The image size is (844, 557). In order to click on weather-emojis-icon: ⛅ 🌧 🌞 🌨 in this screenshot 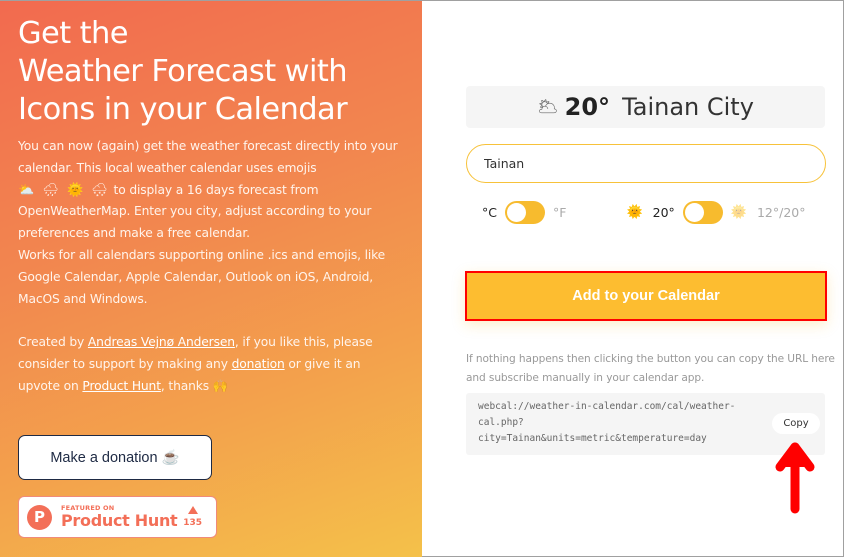, I will do `click(64, 190)`.